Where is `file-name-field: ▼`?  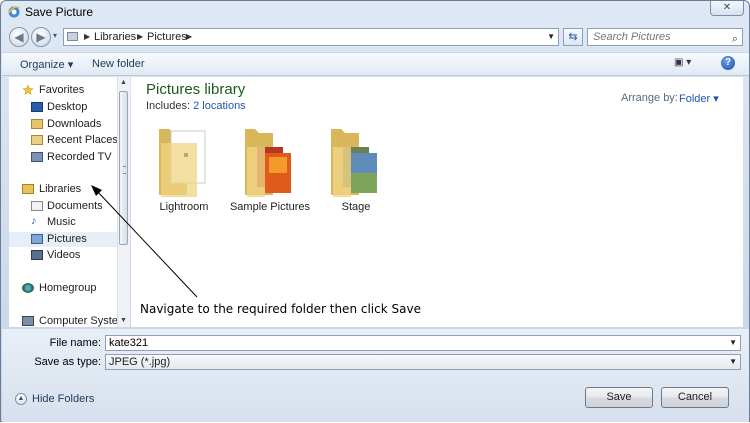
file-name-field: ▼ is located at coordinates (423, 343).